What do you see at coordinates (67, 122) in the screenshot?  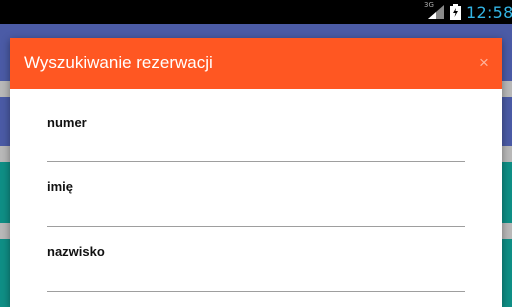 I see `number-label: numer` at bounding box center [67, 122].